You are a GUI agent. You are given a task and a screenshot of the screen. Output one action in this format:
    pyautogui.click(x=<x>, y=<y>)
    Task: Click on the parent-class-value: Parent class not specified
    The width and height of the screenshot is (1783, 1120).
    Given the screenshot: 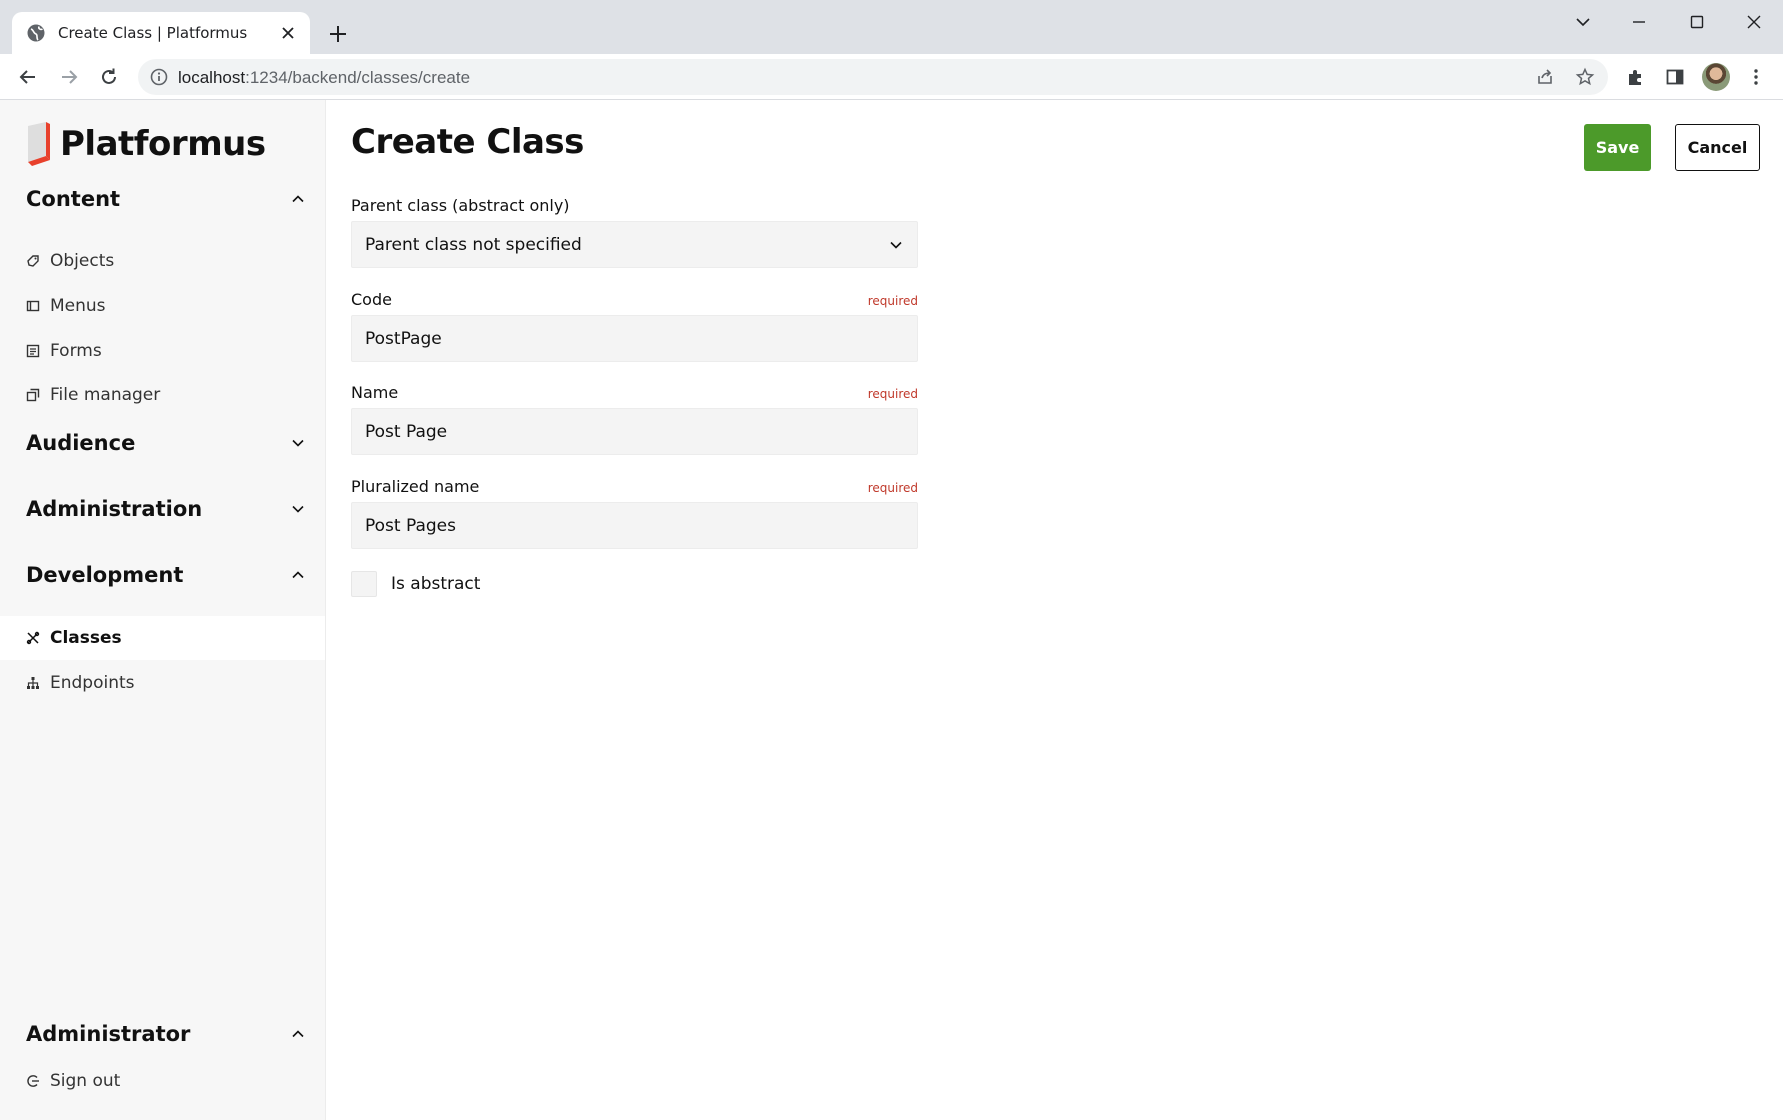 What is the action you would take?
    pyautogui.click(x=473, y=244)
    